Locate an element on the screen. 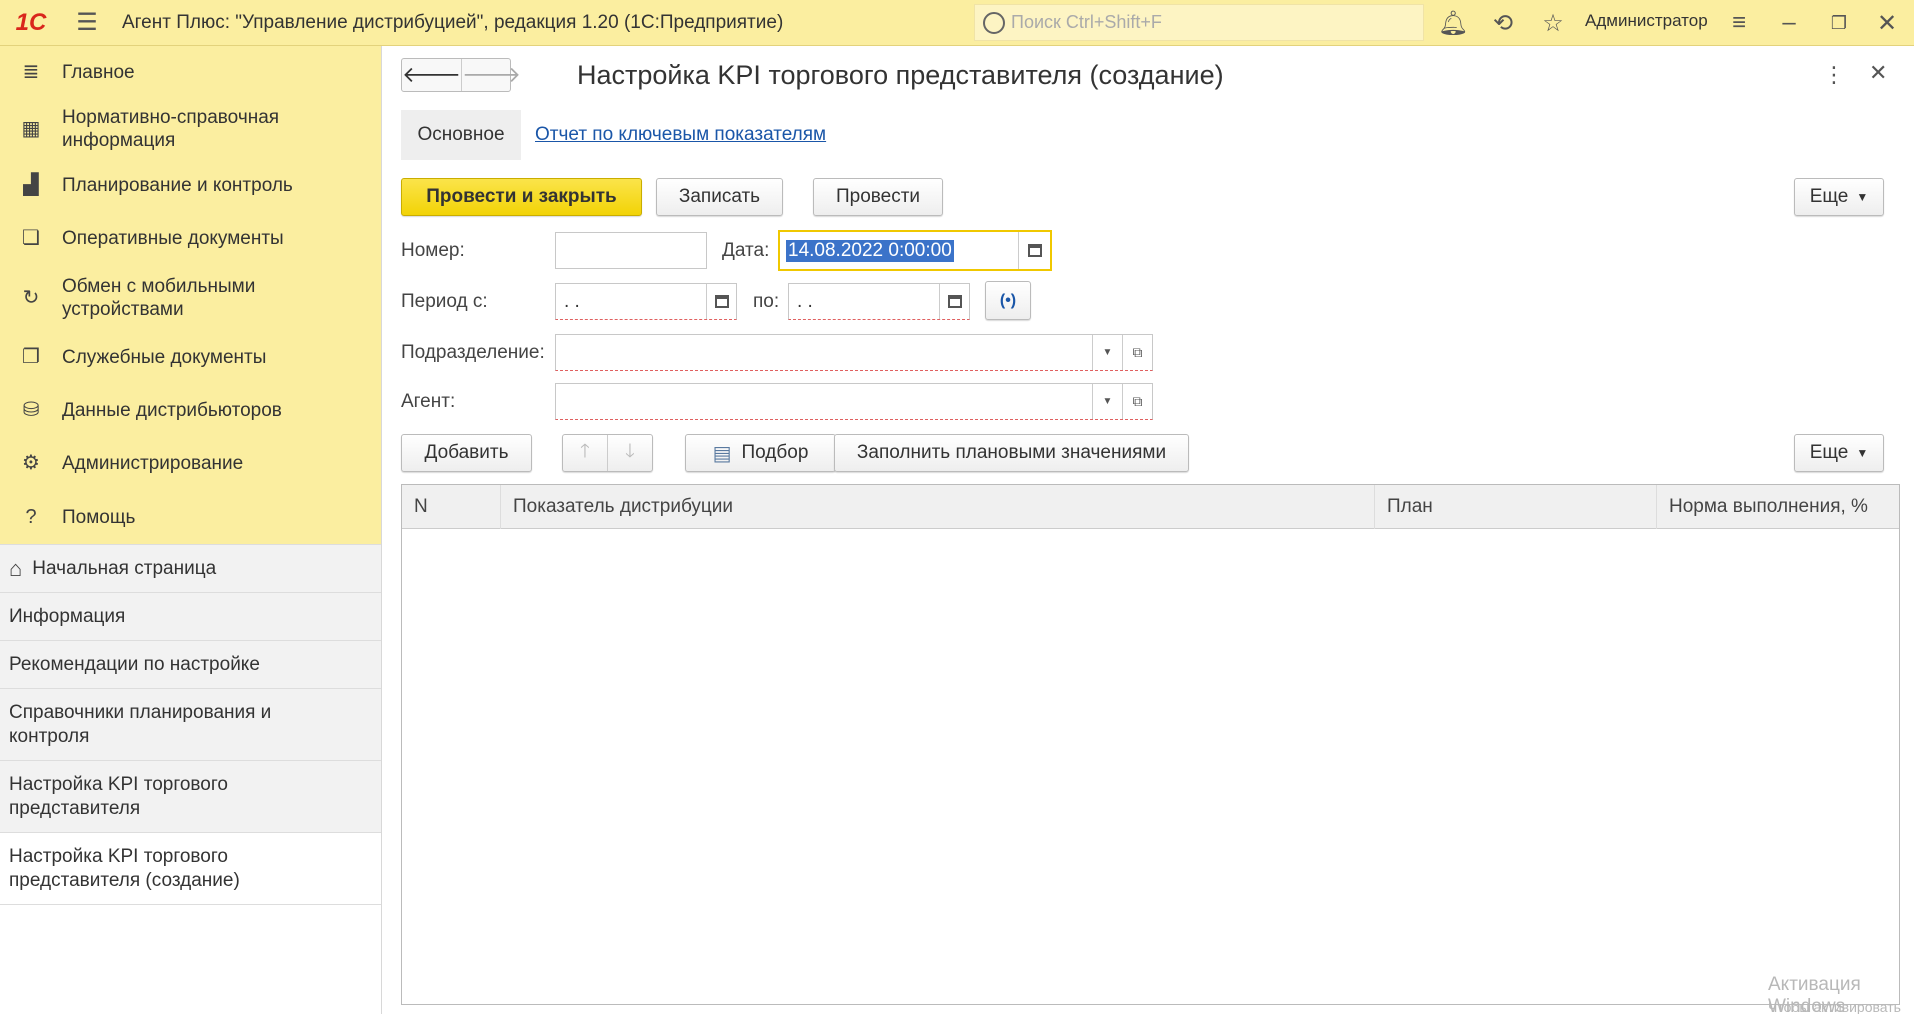  section-label: Обмен с мобильными устройствами is located at coordinates (159, 298).